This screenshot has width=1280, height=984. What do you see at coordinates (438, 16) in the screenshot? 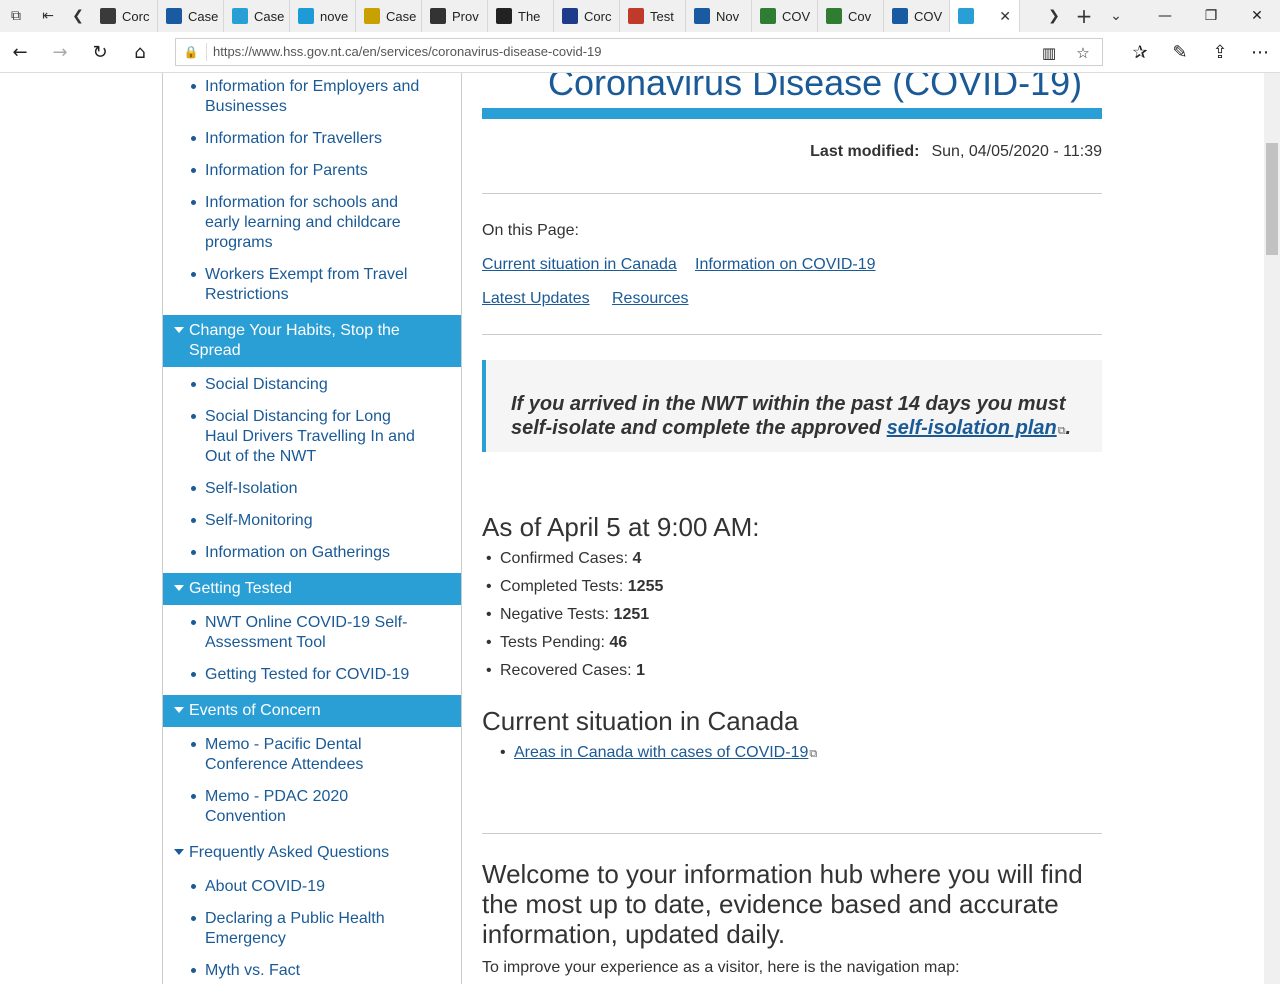
I see `bison-icon` at bounding box center [438, 16].